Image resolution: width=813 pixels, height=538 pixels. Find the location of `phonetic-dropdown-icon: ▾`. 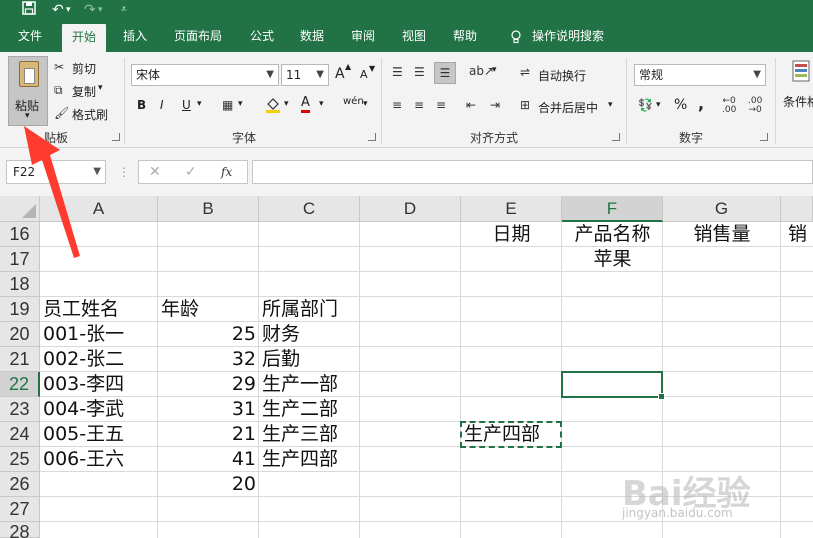

phonetic-dropdown-icon: ▾ is located at coordinates (365, 104).